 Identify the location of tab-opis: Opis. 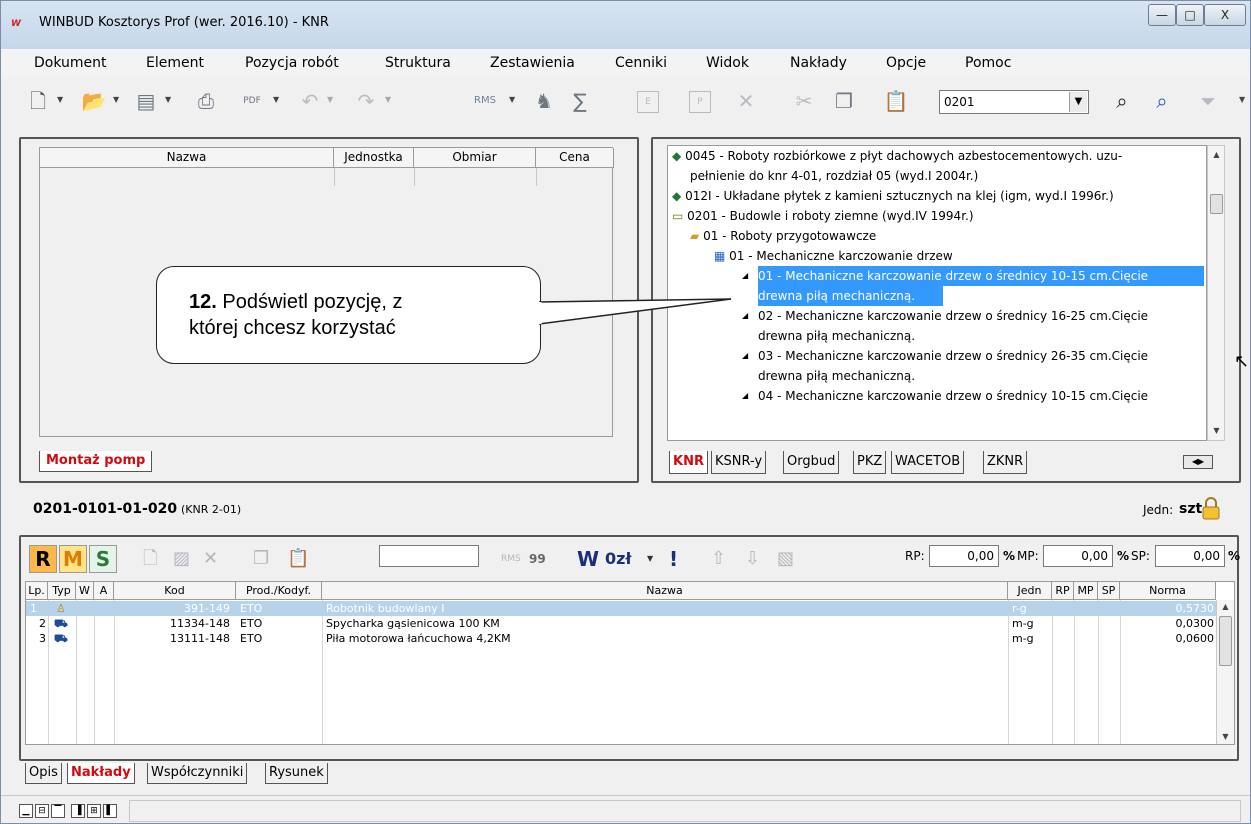
(43, 773).